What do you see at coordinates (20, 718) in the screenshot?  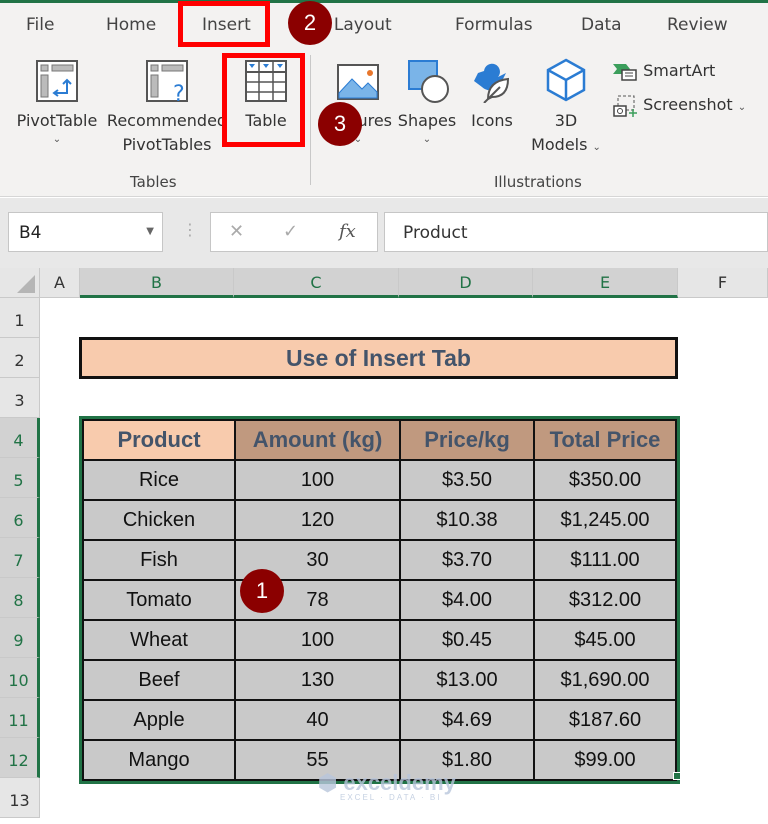 I see `row-header-11: 11` at bounding box center [20, 718].